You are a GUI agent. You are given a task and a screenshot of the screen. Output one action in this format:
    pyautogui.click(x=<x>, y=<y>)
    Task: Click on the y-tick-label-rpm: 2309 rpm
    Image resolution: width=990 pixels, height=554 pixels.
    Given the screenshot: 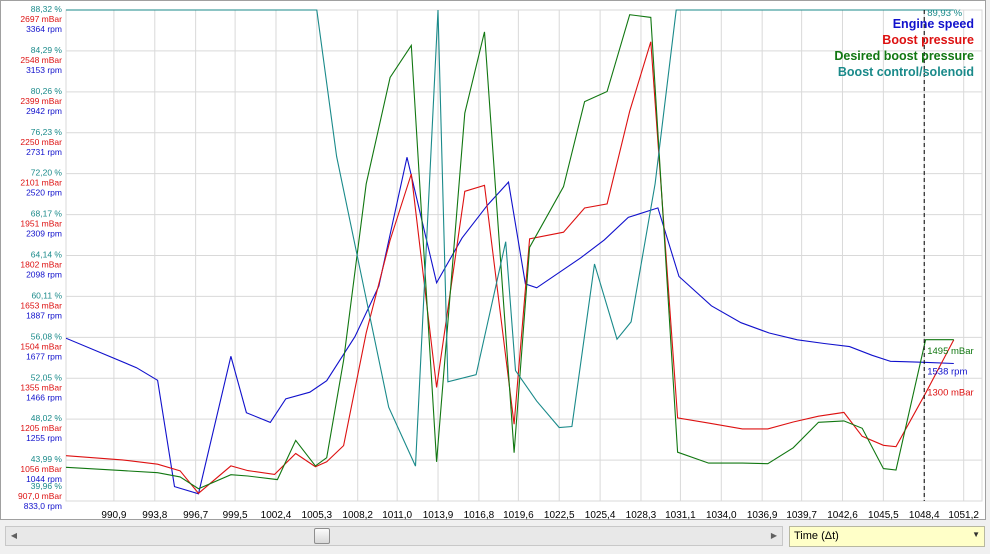 What is the action you would take?
    pyautogui.click(x=44, y=234)
    